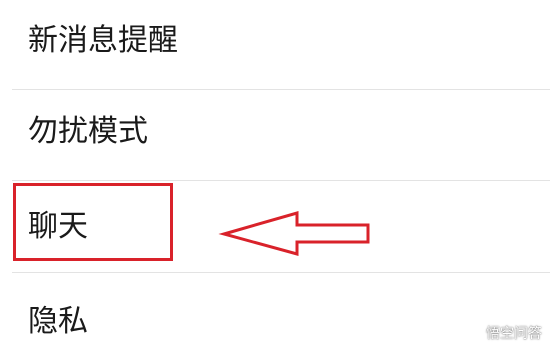 This screenshot has width=550, height=350. I want to click on settings-item-label: 勿扰模式, so click(88, 131).